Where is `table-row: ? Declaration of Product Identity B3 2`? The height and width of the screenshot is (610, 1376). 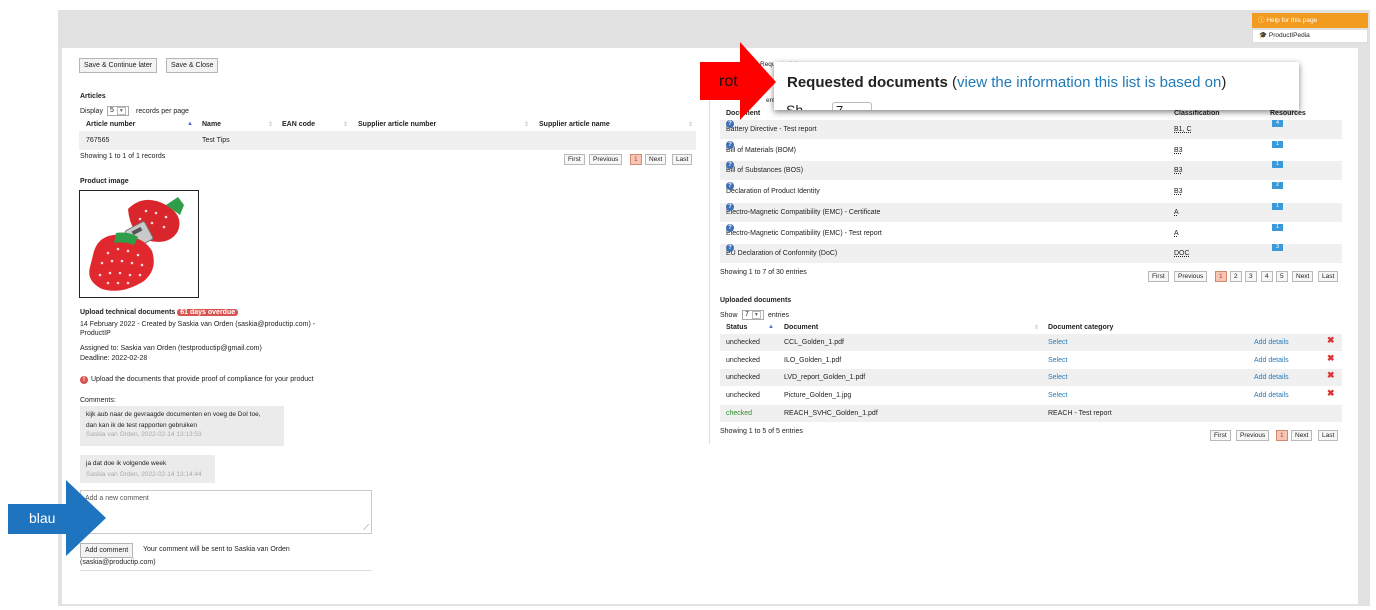 table-row: ? Declaration of Product Identity B3 2 is located at coordinates (1031, 191).